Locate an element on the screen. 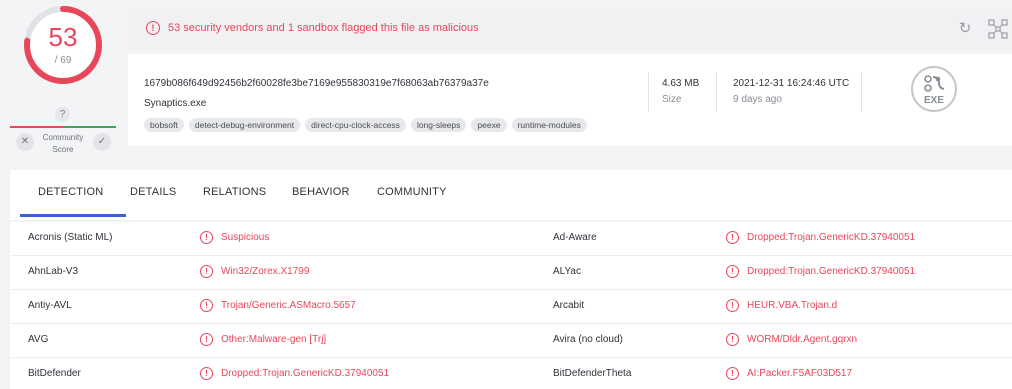  detection-result: Suspicious is located at coordinates (245, 237).